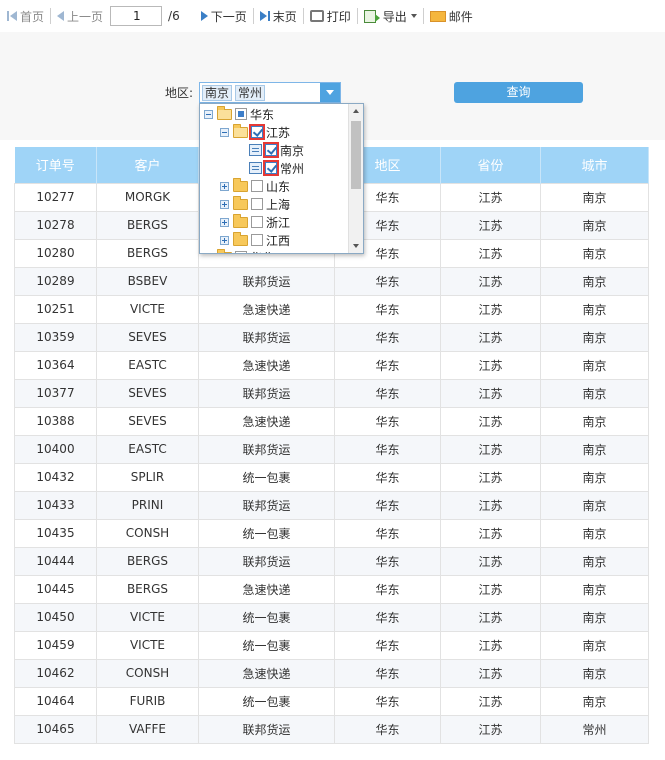  What do you see at coordinates (278, 186) in the screenshot?
I see `tree-node-label: 山东` at bounding box center [278, 186].